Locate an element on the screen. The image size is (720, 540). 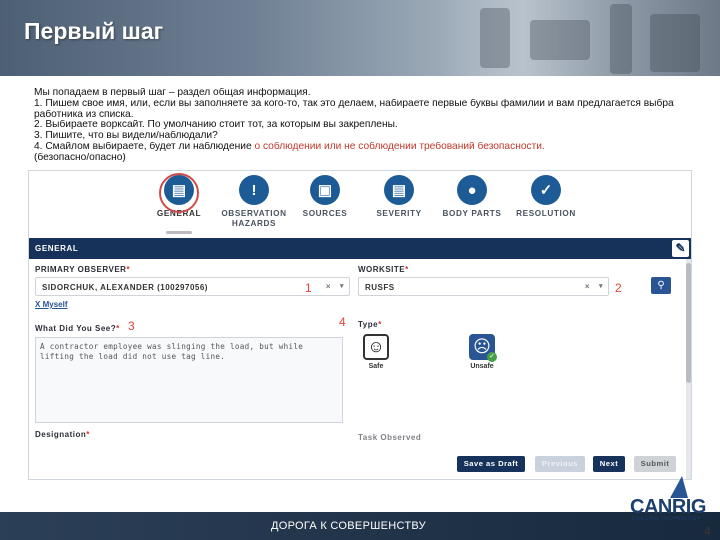
type-label-text: Type is located at coordinates (368, 324).